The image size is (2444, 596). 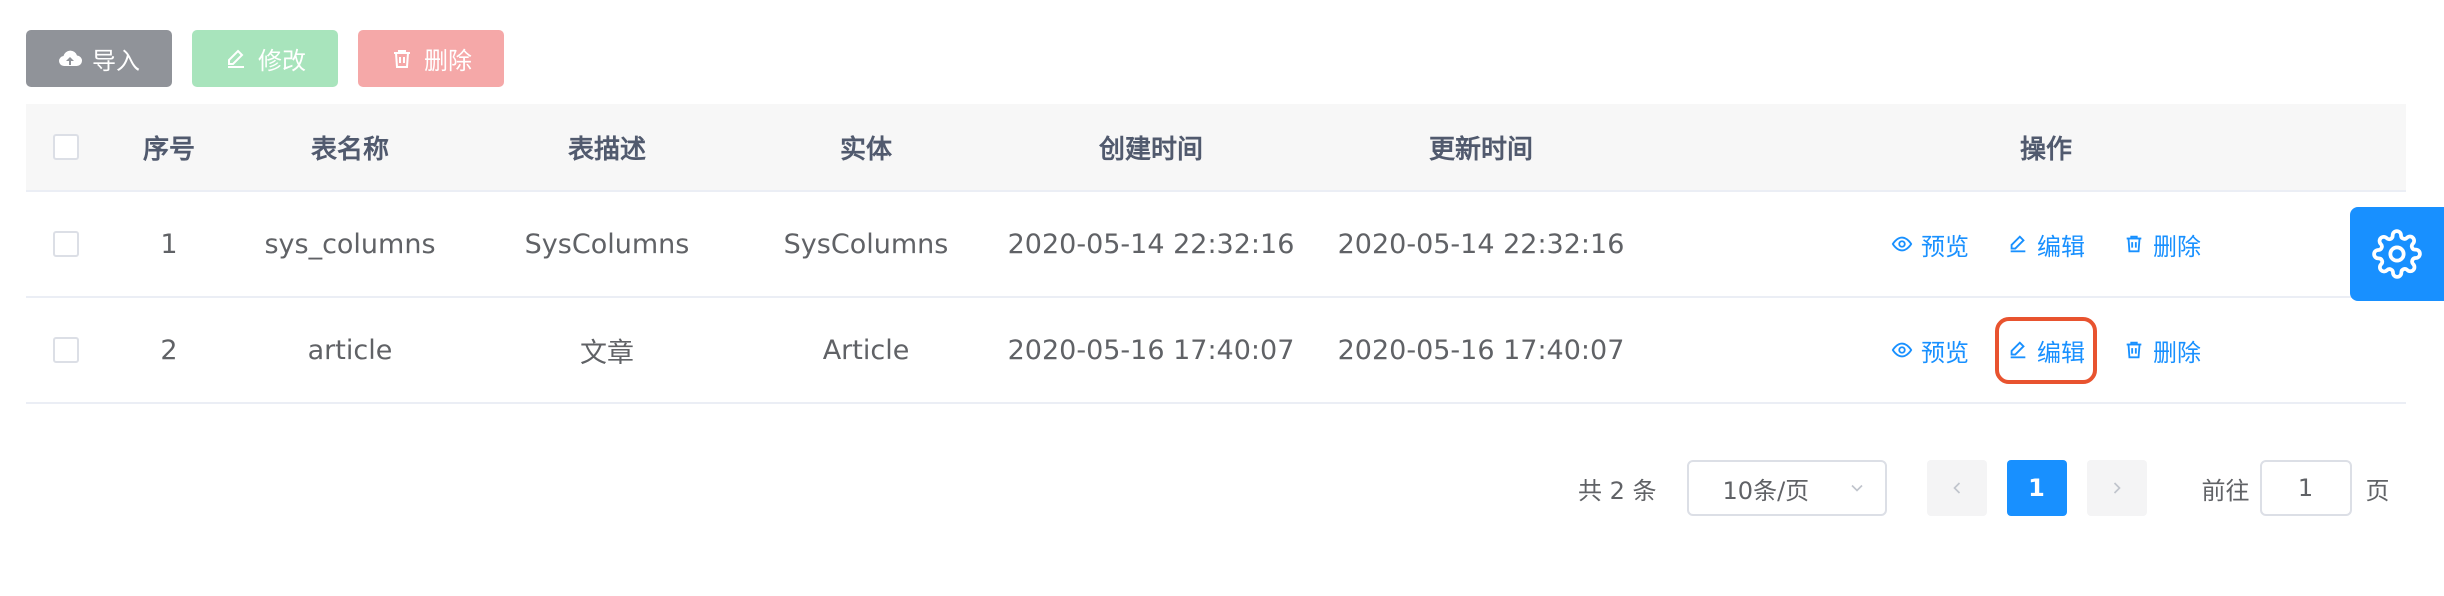 I want to click on import-label: 导入, so click(x=116, y=61).